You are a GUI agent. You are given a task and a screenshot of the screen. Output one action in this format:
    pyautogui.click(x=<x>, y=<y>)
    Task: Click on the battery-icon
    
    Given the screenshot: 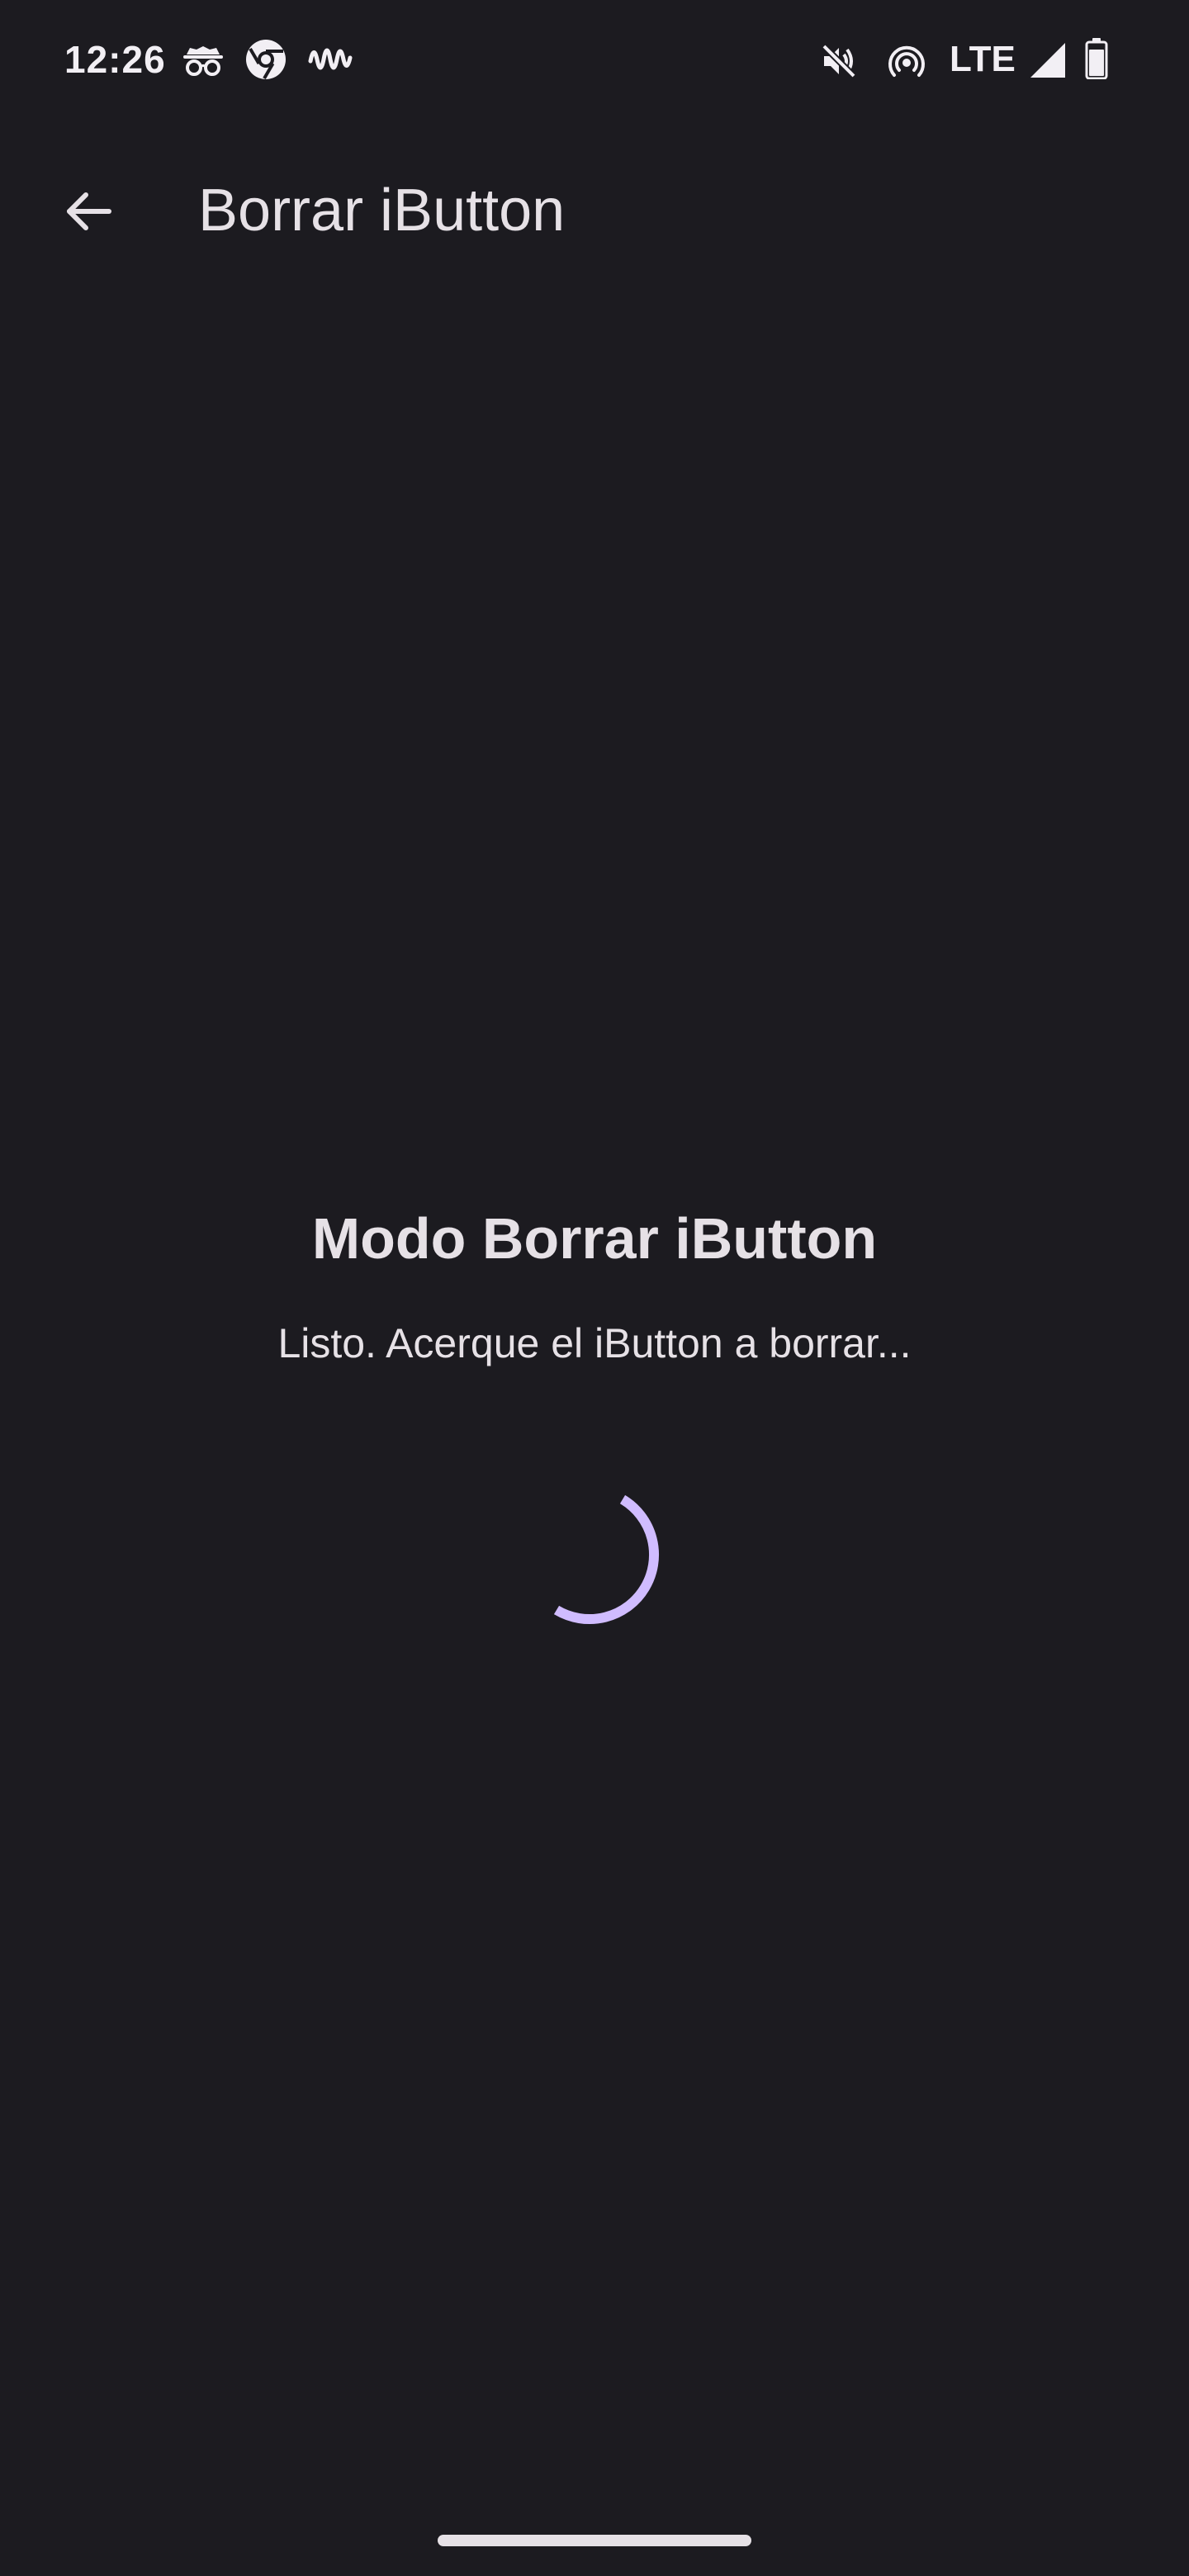 What is the action you would take?
    pyautogui.click(x=1096, y=58)
    